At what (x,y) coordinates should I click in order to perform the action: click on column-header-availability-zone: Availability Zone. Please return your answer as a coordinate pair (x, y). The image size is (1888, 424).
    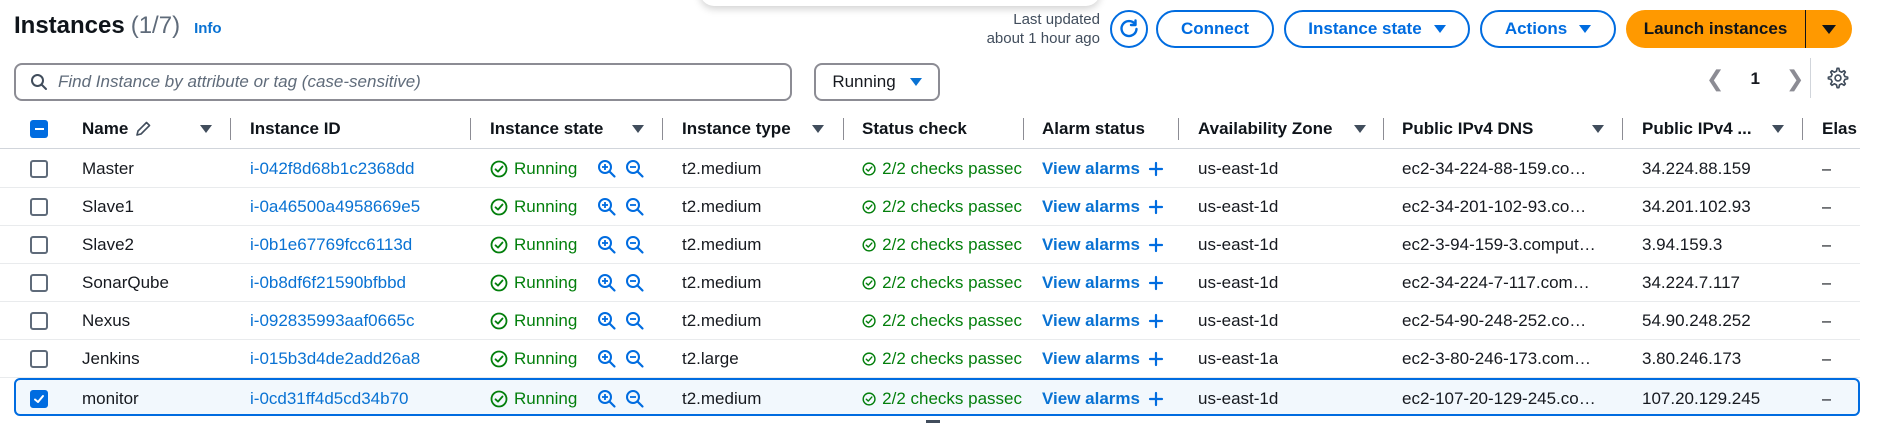
    Looking at the image, I should click on (1265, 129).